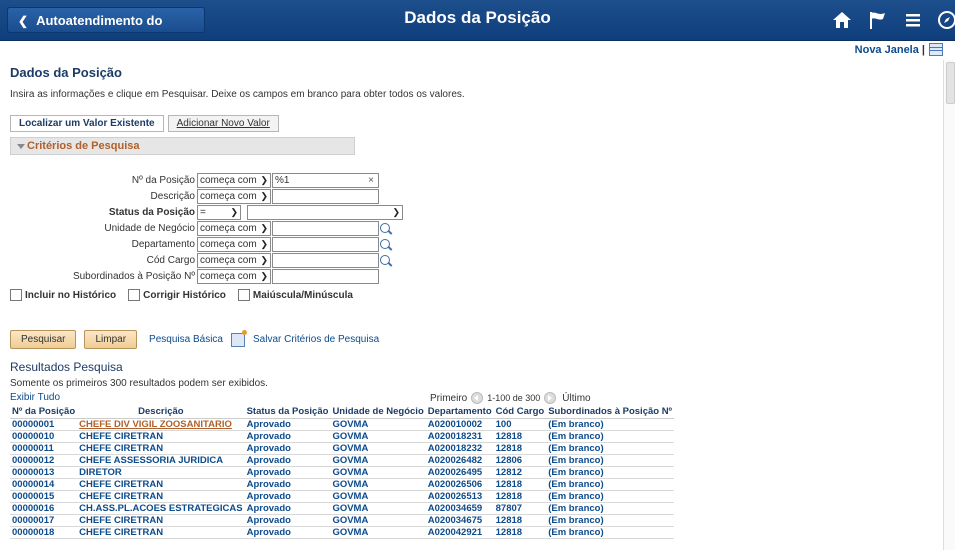  Describe the element at coordinates (182, 146) in the screenshot. I see `search-criteria-header: Critérios de Pesquisa` at that location.